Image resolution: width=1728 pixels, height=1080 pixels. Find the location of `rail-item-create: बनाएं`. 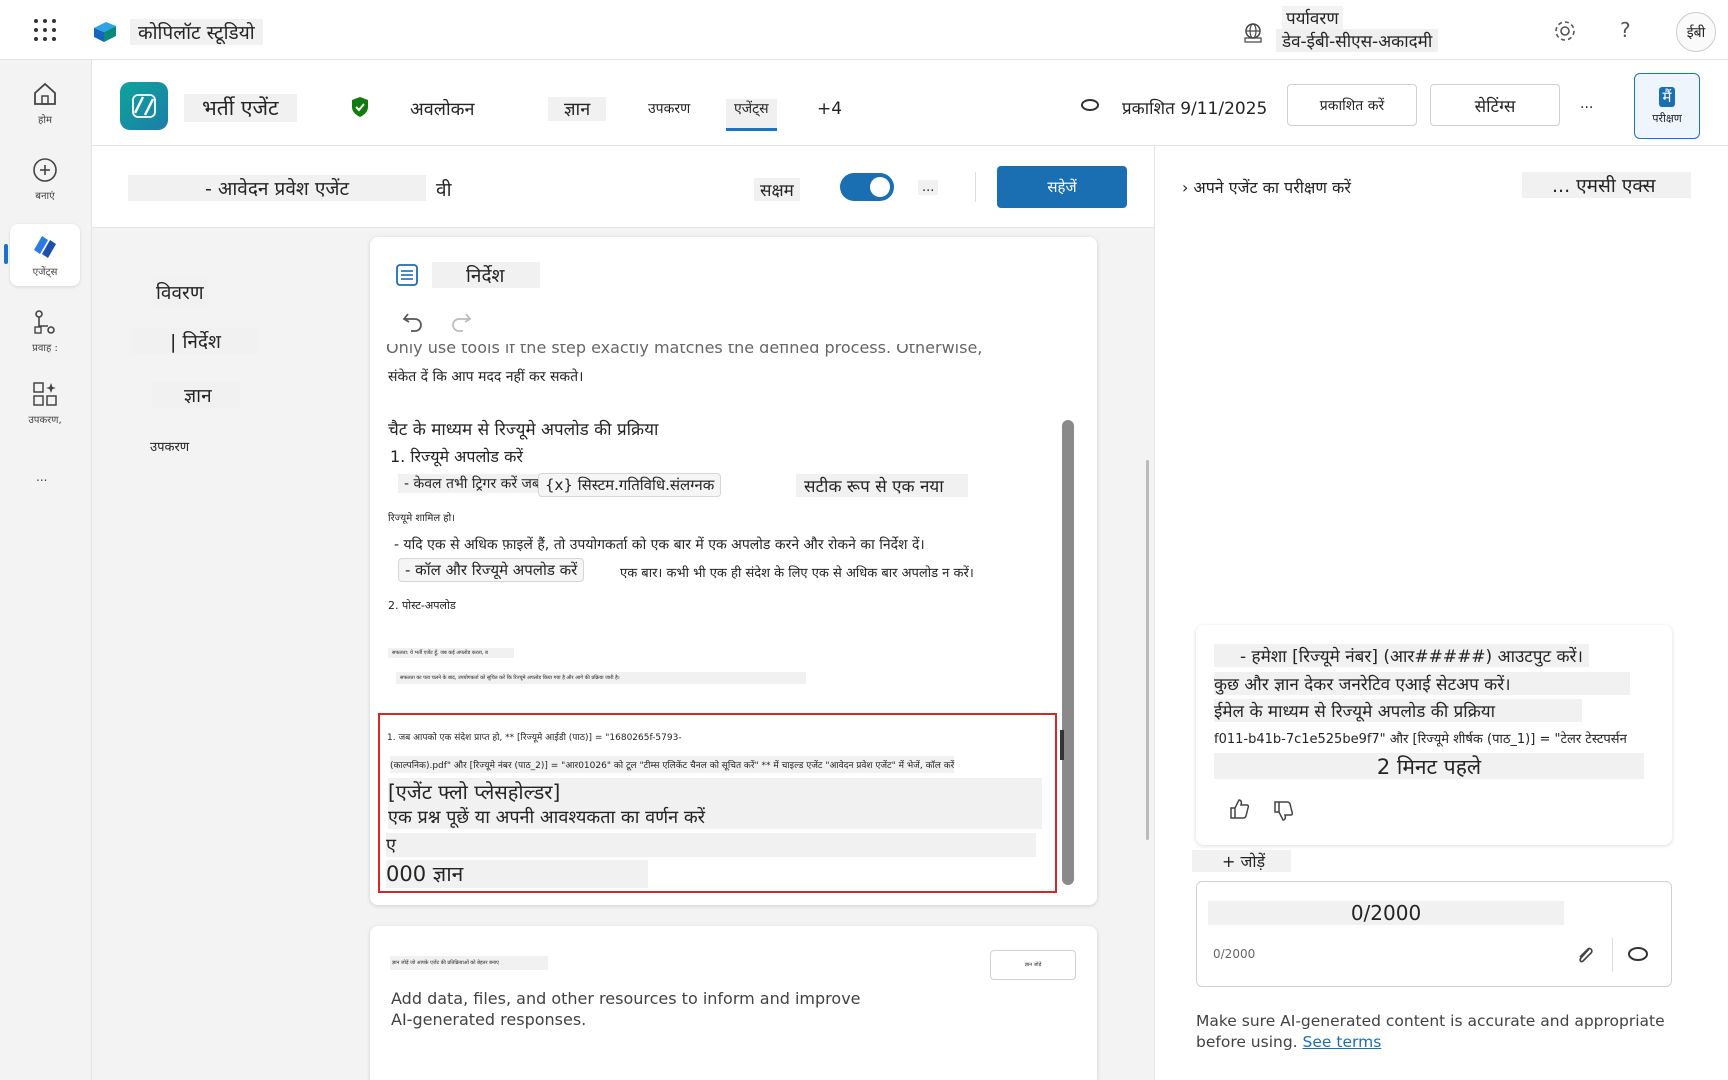

rail-item-create: बनाएं is located at coordinates (45, 179).